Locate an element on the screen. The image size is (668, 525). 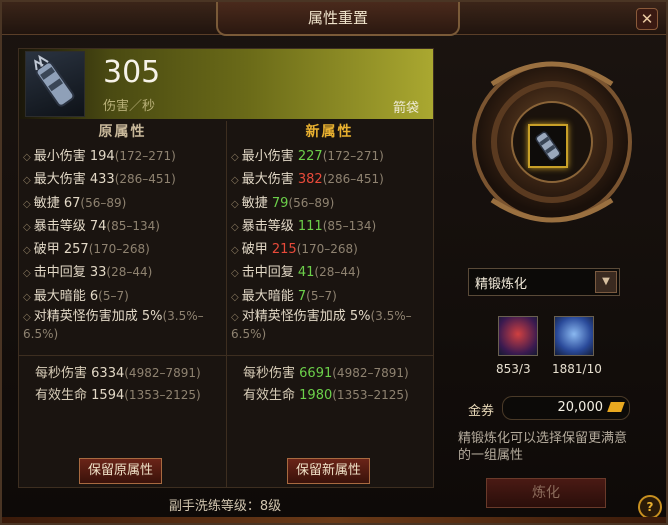
hint-text: 精锻炼化可以选择保留更满意的一组属性 is located at coordinates (543, 447).